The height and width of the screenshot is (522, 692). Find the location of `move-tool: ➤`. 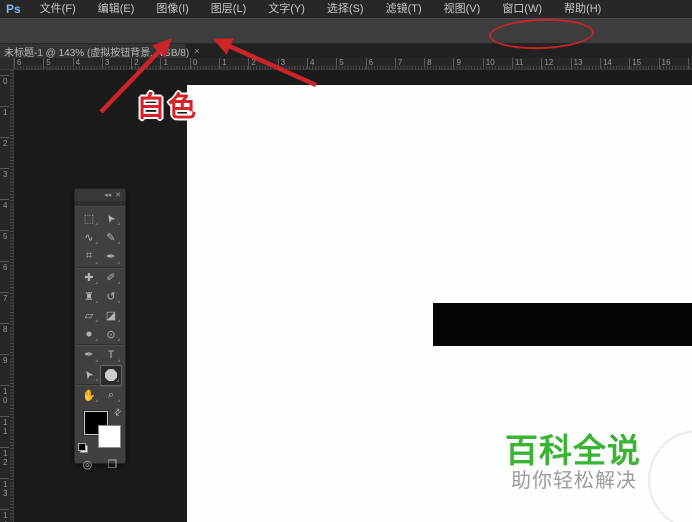

move-tool: ➤ is located at coordinates (111, 218).